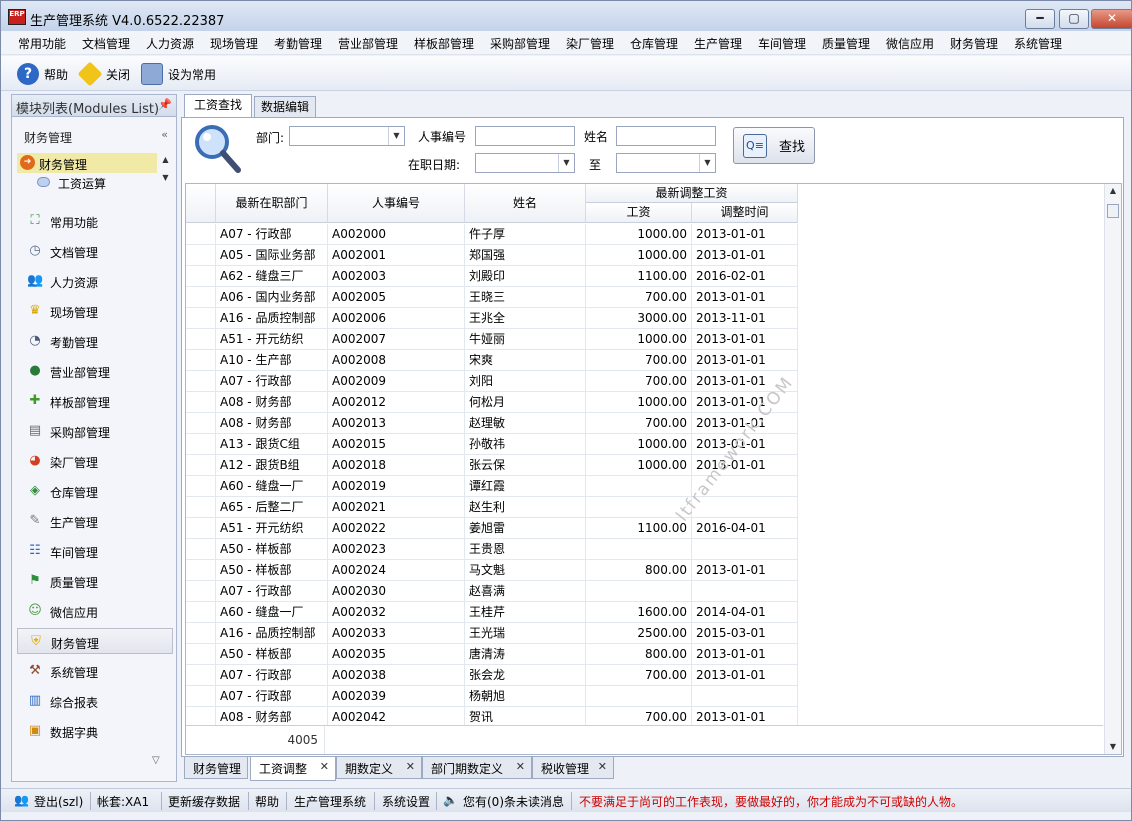 This screenshot has width=1132, height=821. I want to click on table-row: A07 - 行政部 A002038 张会龙 700.00 2013-01-01, so click(492, 675).